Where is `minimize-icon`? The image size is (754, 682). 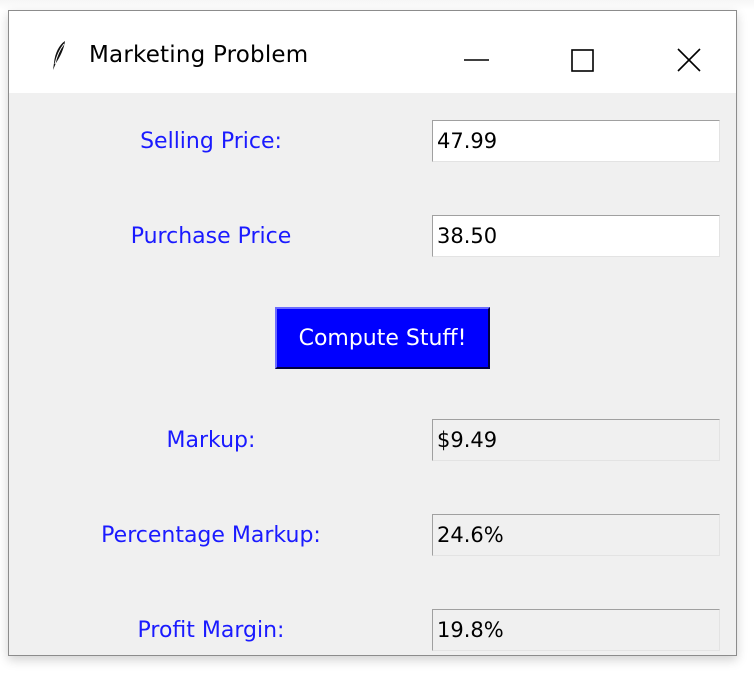 minimize-icon is located at coordinates (476, 60).